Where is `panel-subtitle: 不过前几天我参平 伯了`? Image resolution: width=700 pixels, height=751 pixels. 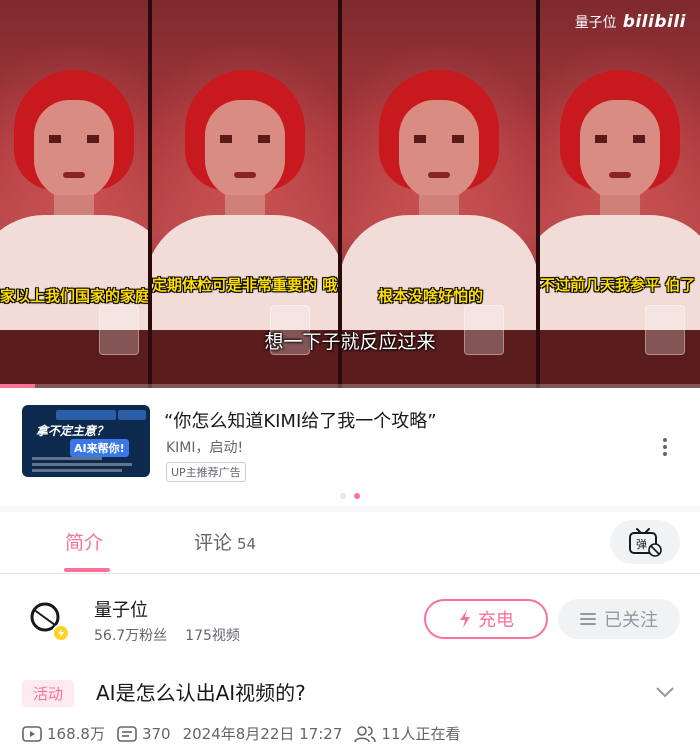 panel-subtitle: 不过前几天我参平 伯了 is located at coordinates (618, 285).